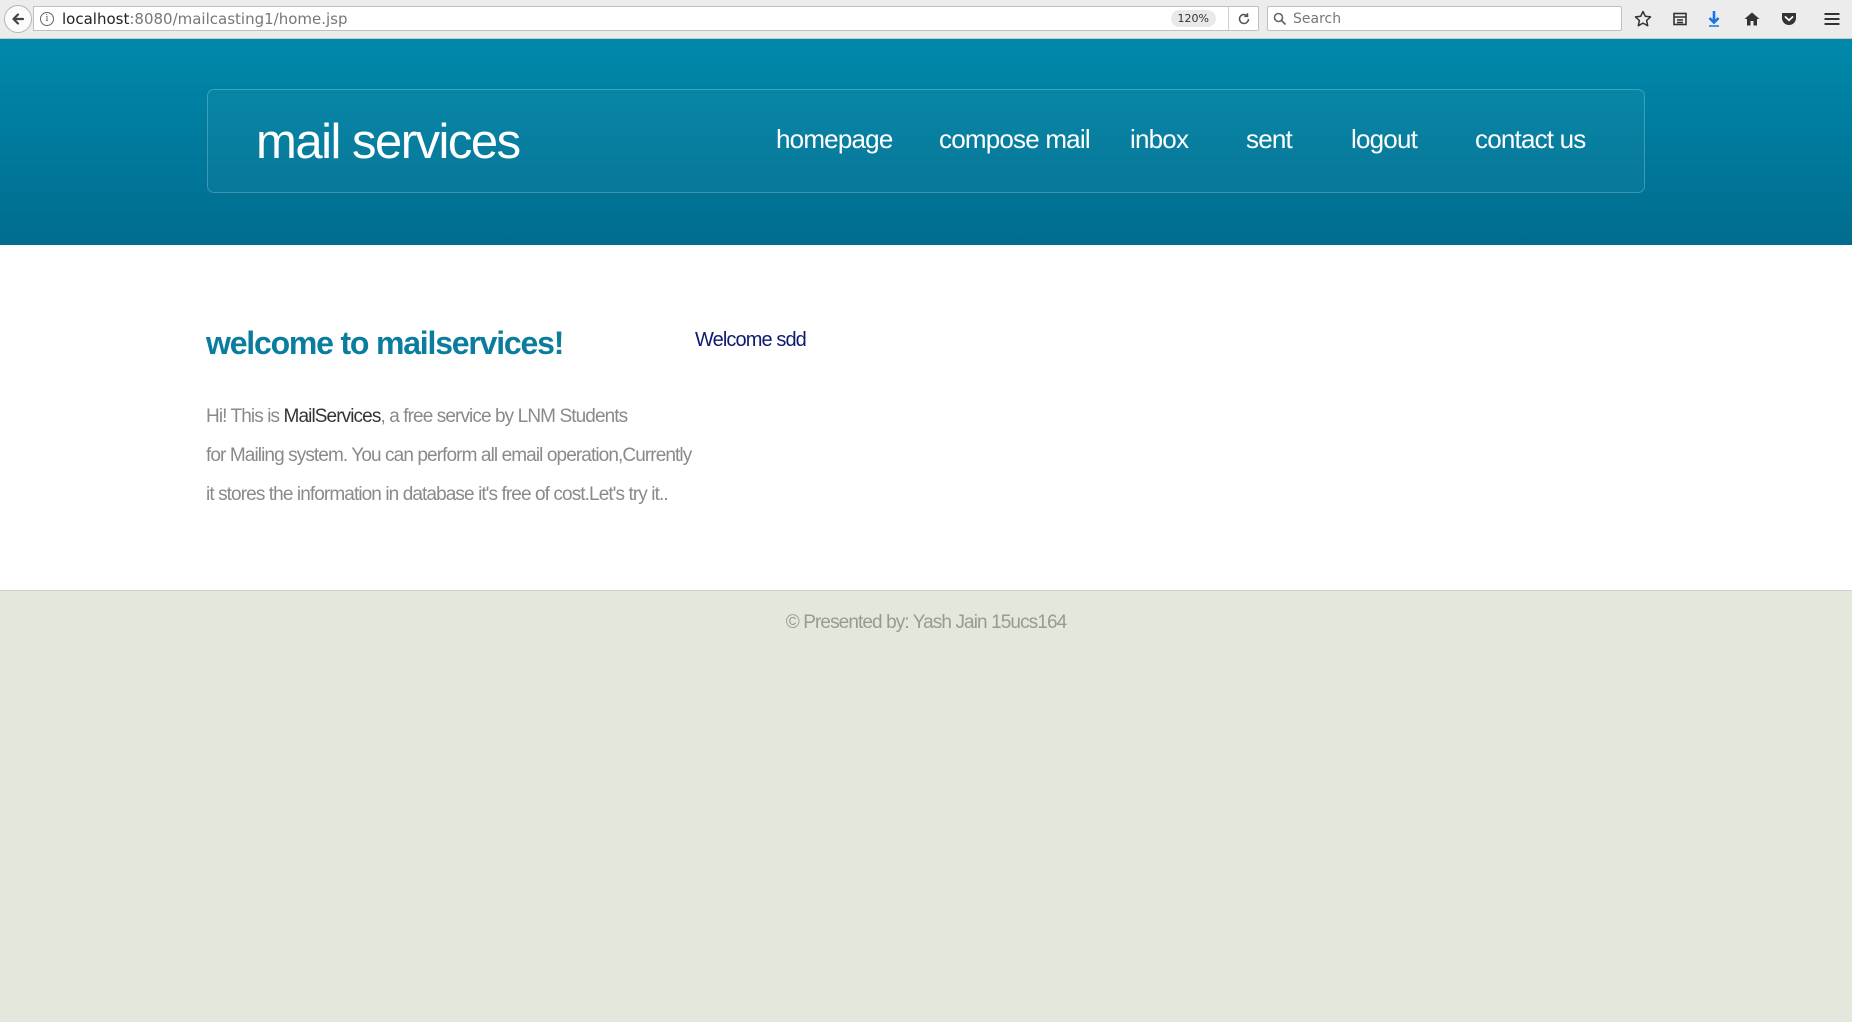 The width and height of the screenshot is (1852, 1022). I want to click on pocket-button, so click(1789, 19).